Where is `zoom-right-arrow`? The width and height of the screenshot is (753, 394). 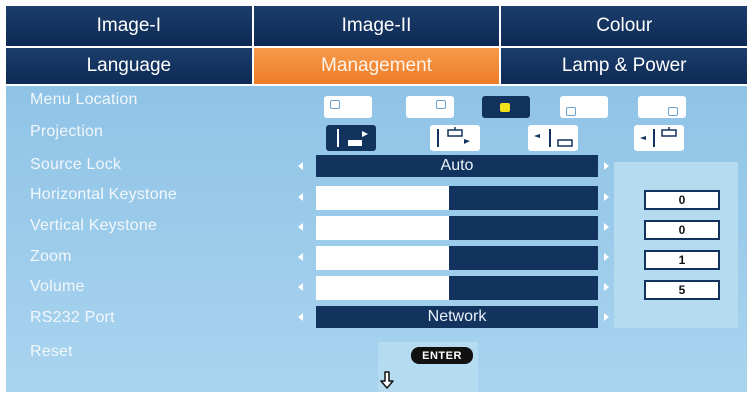
zoom-right-arrow is located at coordinates (606, 257).